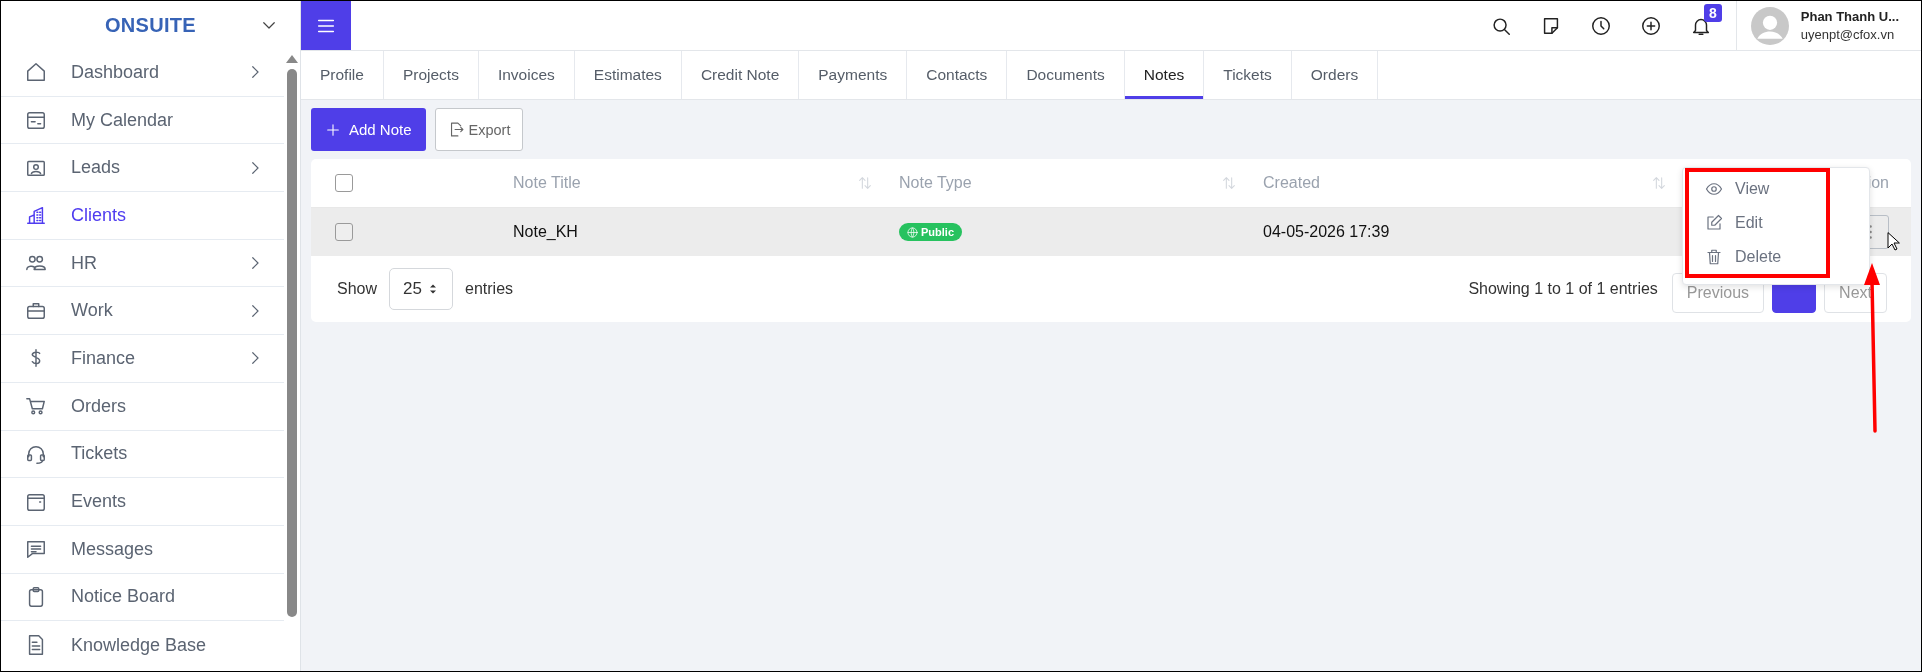 The image size is (1922, 672). What do you see at coordinates (142, 406) in the screenshot?
I see `sidebar-item: Orders` at bounding box center [142, 406].